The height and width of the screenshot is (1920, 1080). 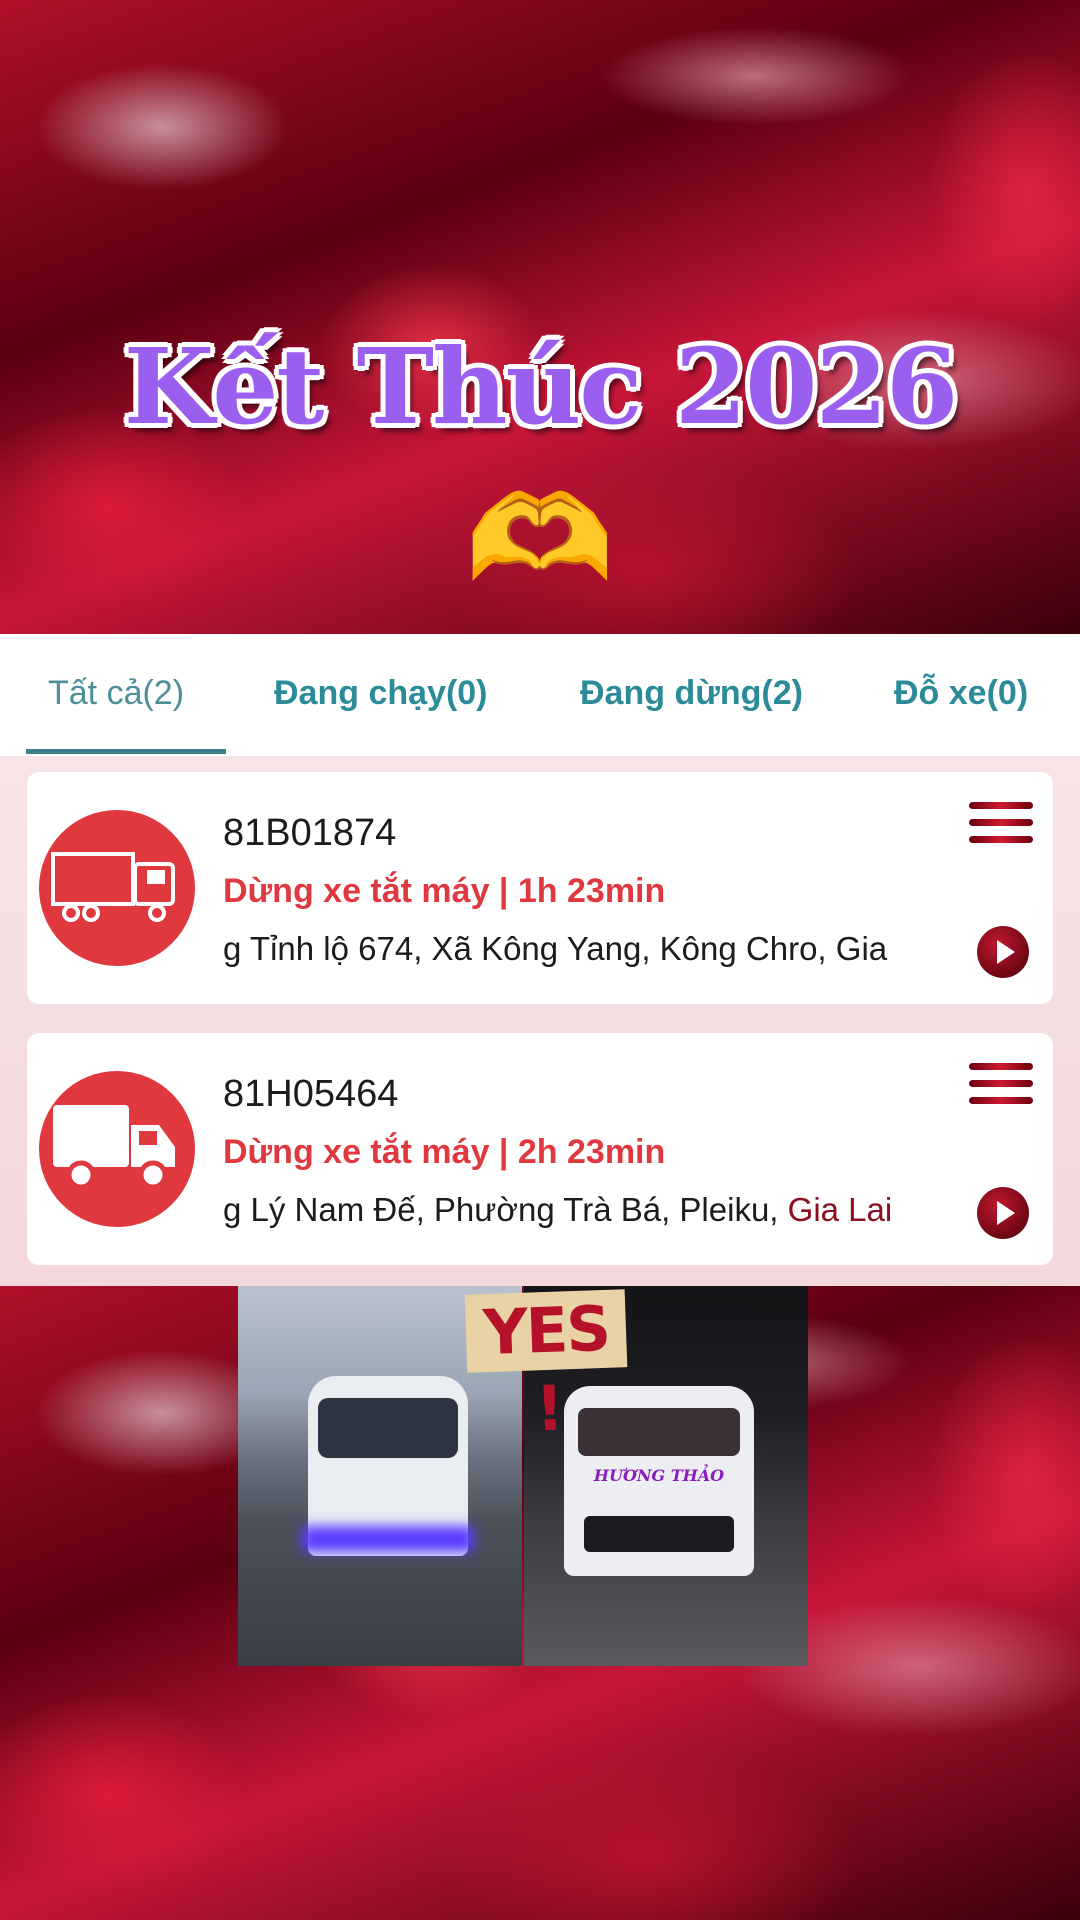 I want to click on tab-stopped: Đang dừng(2), so click(x=691, y=693).